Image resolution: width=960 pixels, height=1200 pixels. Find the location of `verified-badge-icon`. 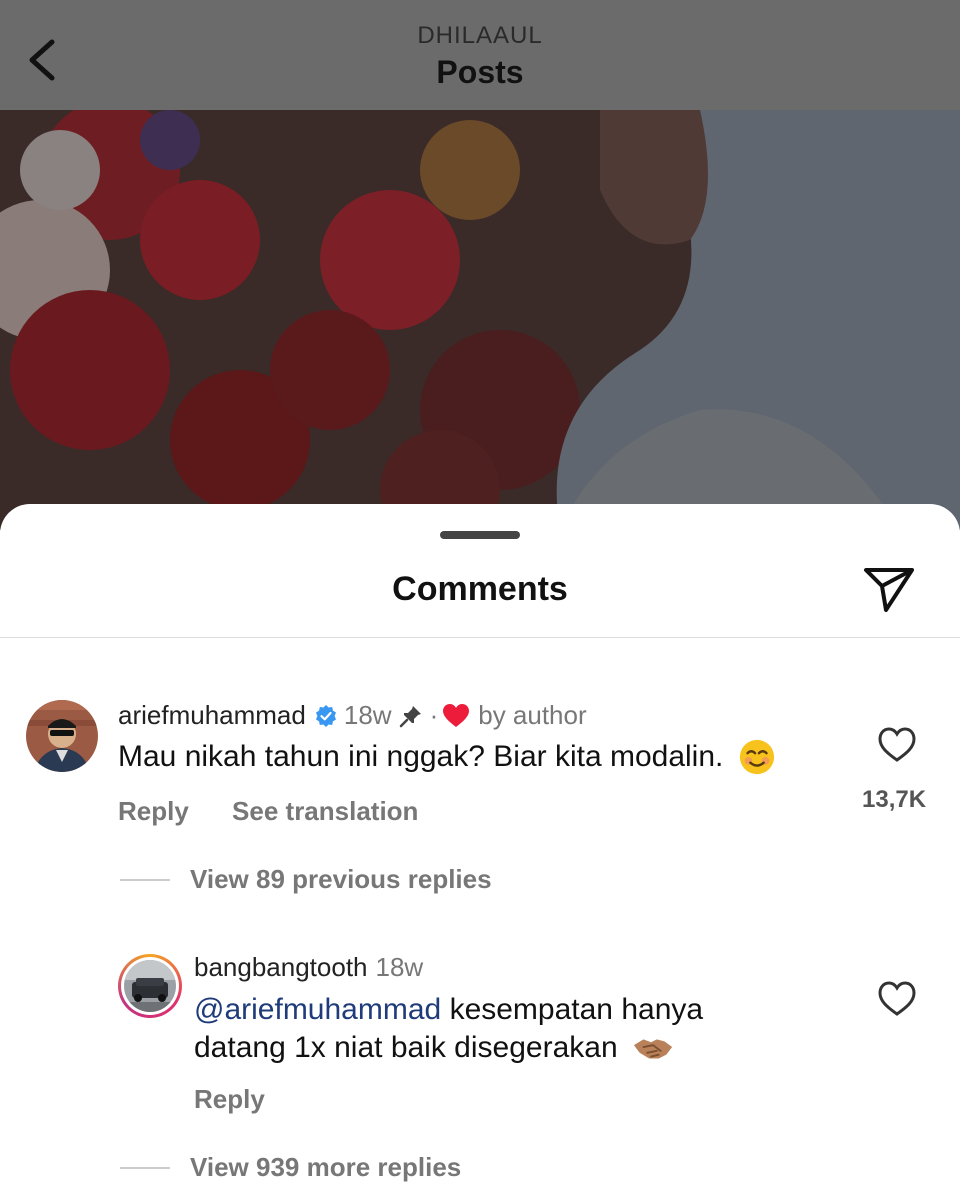

verified-badge-icon is located at coordinates (325, 715).